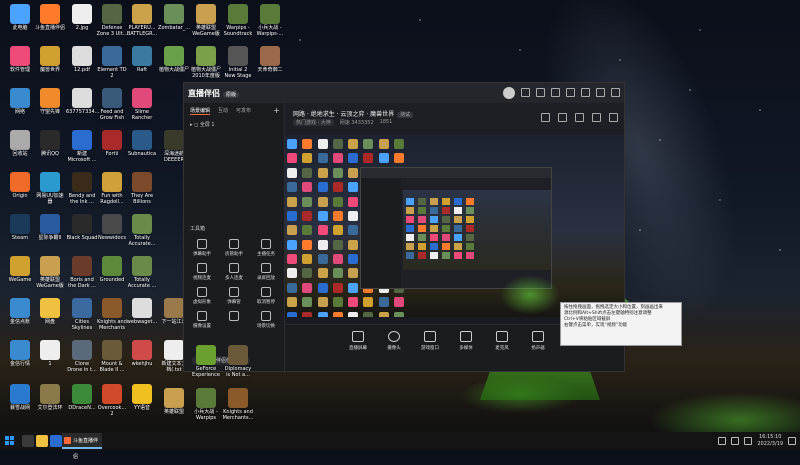  Describe the element at coordinates (42, 441) in the screenshot. I see `folder-icon` at that location.